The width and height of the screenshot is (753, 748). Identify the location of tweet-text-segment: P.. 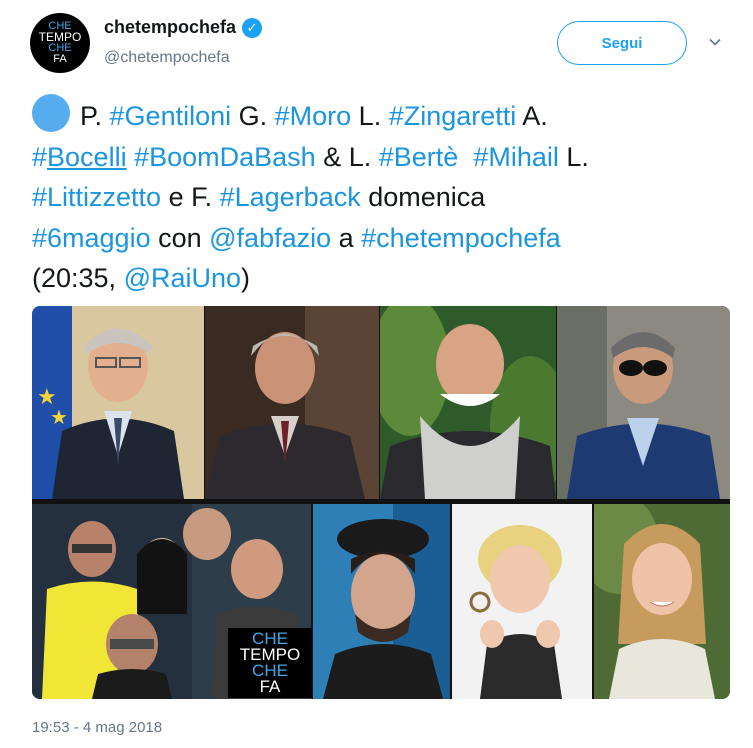
(95, 116).